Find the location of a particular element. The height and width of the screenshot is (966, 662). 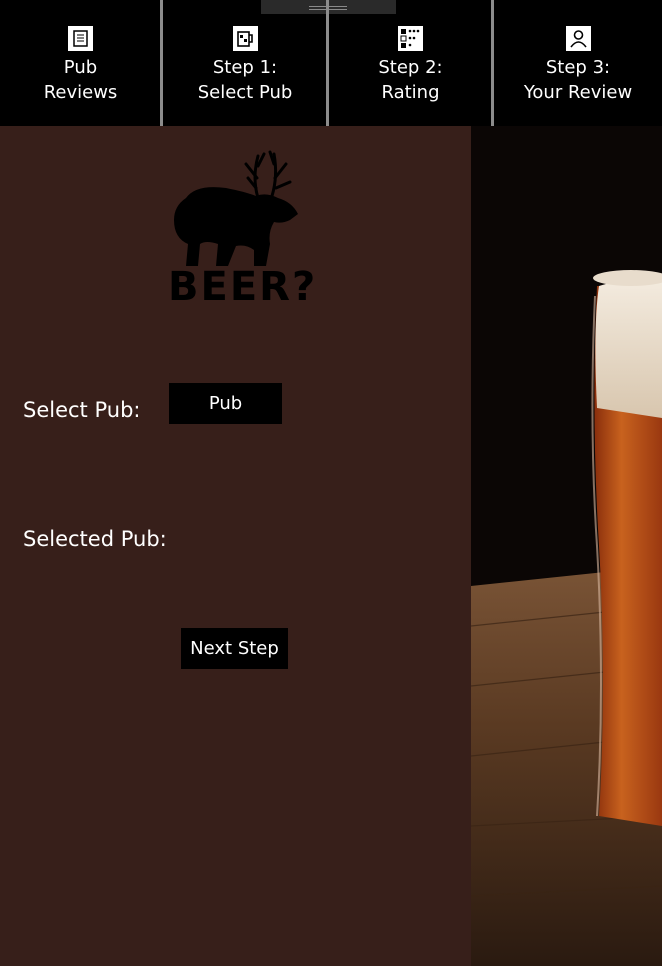

selected-pub-label: Selected Pub: is located at coordinates (95, 539).